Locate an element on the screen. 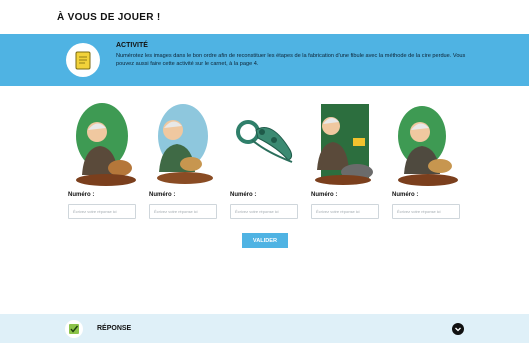 The height and width of the screenshot is (343, 529). checkmark-icon is located at coordinates (74, 329).